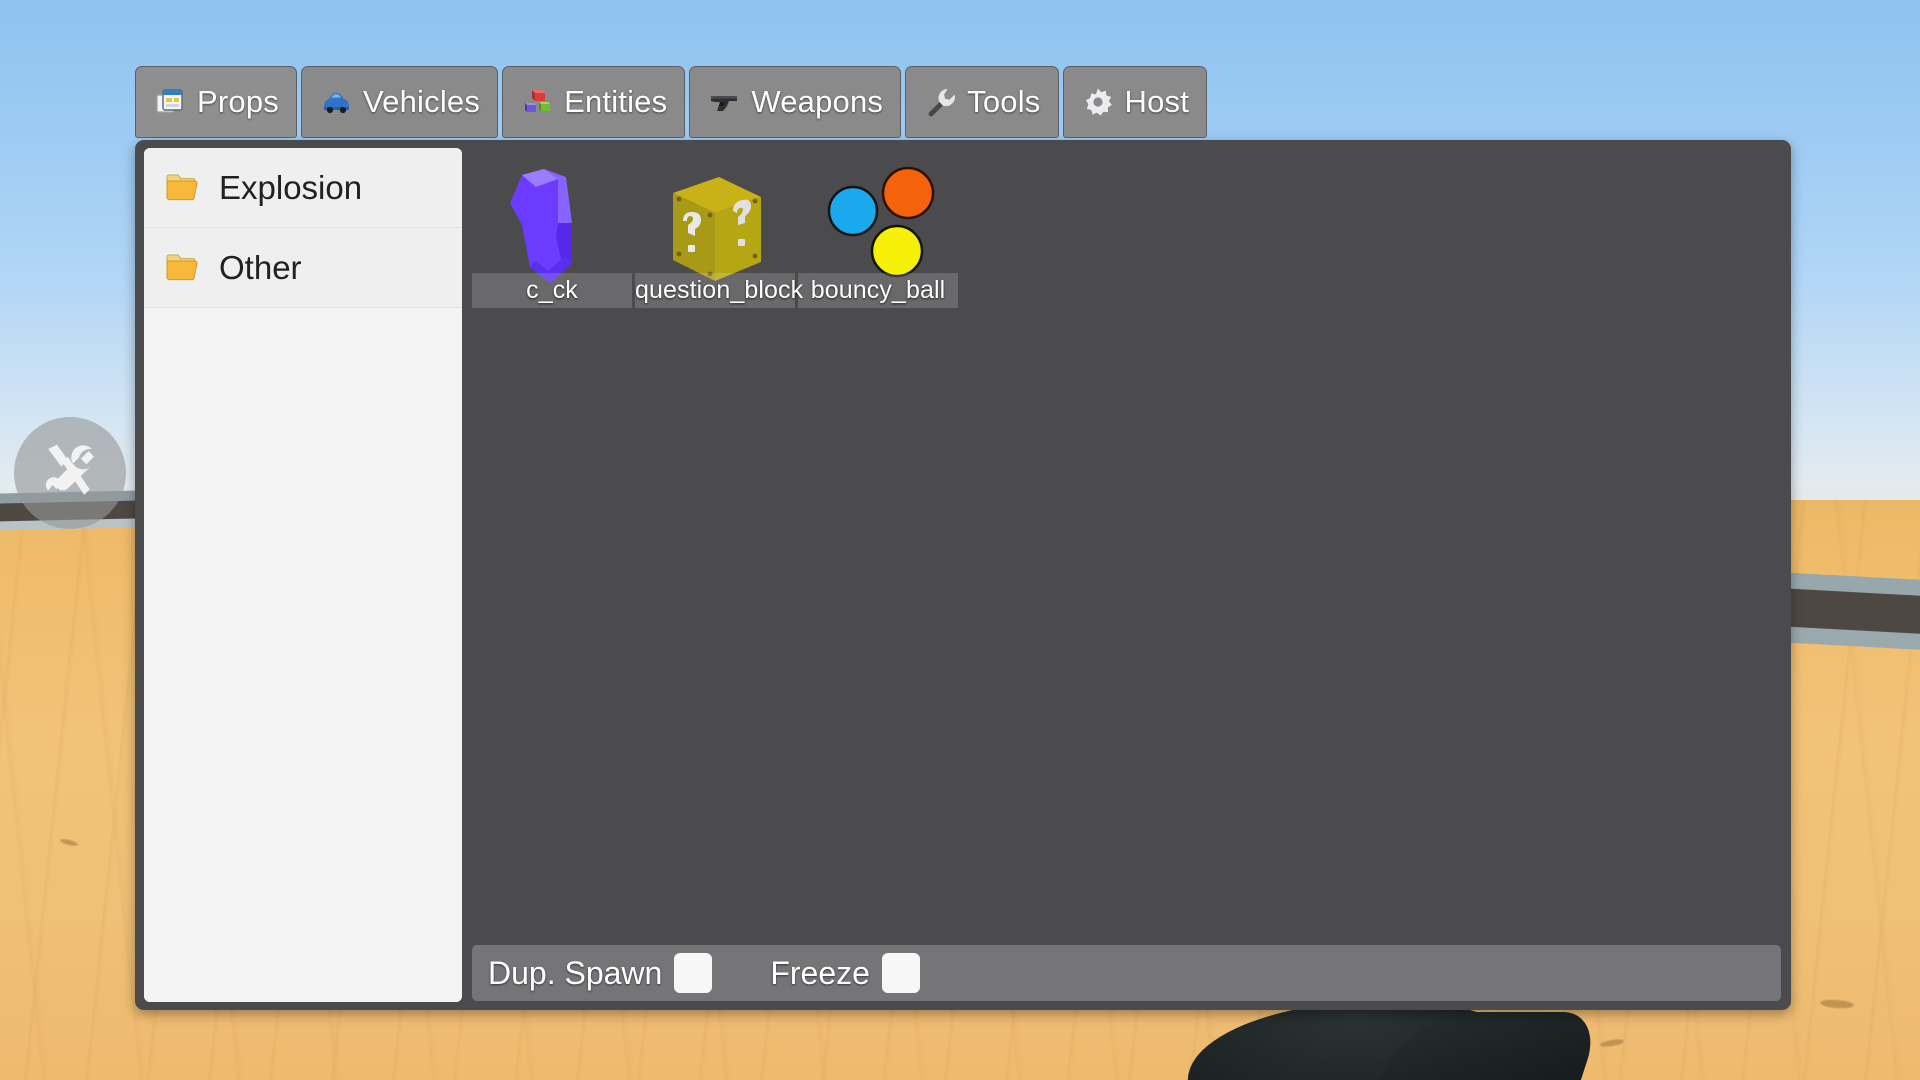 The width and height of the screenshot is (1920, 1080). What do you see at coordinates (900, 973) in the screenshot?
I see `freeze-checkbox` at bounding box center [900, 973].